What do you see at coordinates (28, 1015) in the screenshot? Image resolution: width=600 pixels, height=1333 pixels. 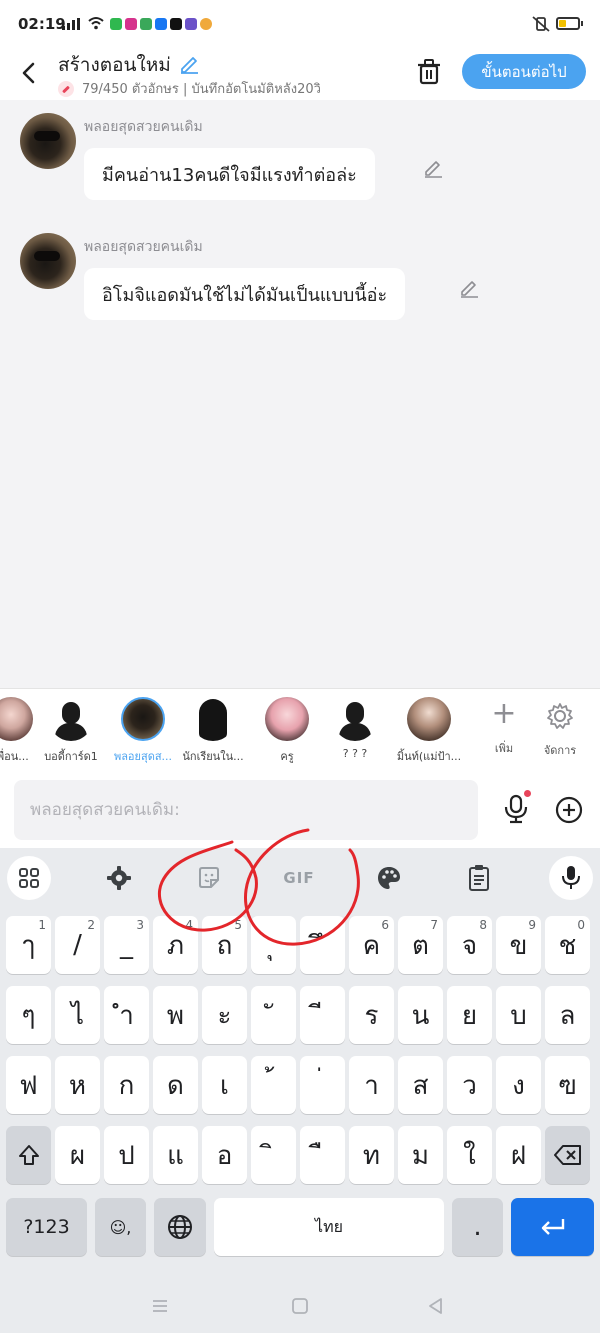 I see `key: ๆ` at bounding box center [28, 1015].